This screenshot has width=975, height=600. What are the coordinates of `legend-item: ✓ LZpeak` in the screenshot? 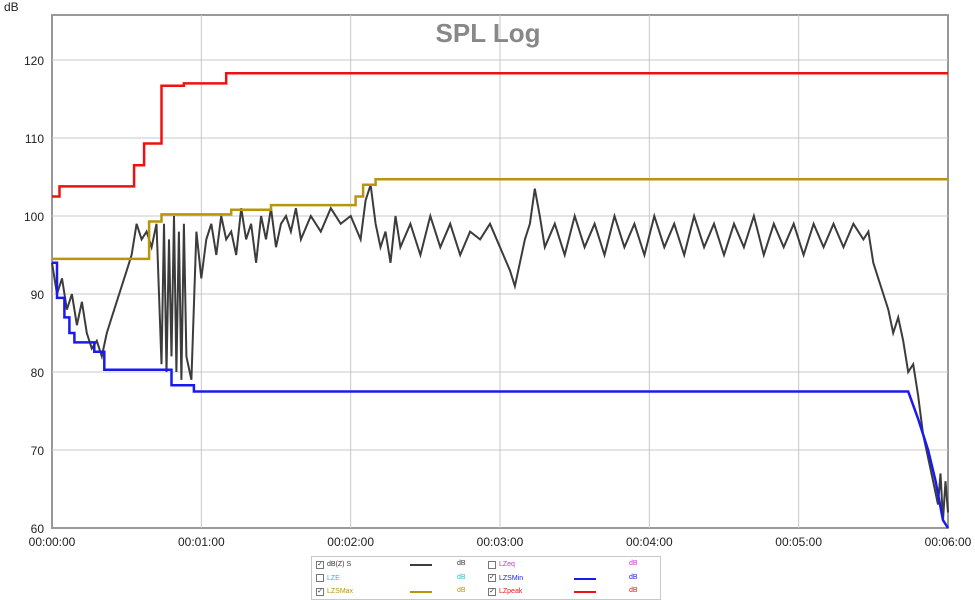 It's located at (505, 591).